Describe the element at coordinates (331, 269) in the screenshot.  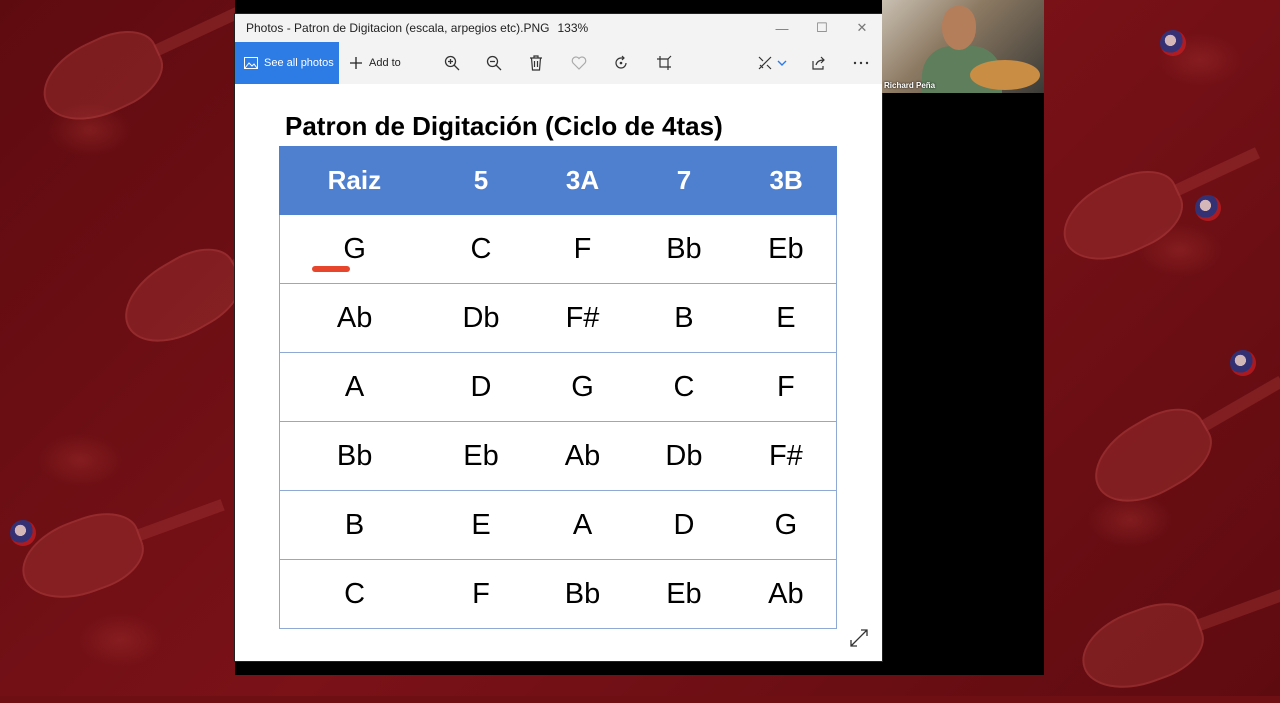
I see `annotation-underline` at that location.